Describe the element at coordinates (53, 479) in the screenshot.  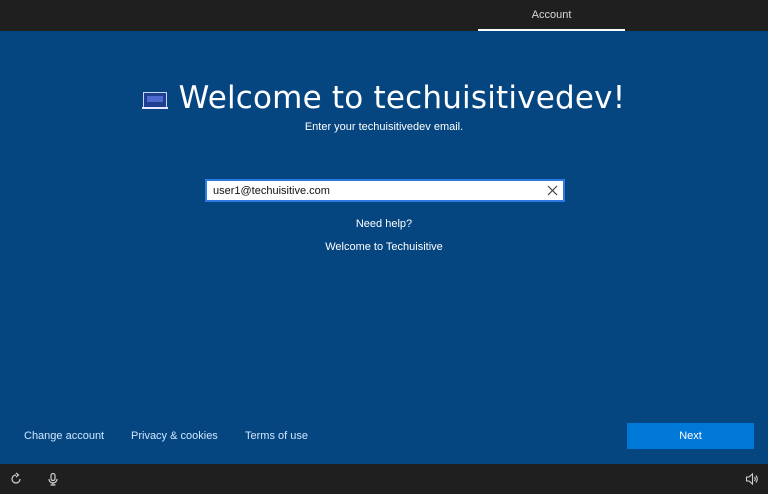
I see `microphone-icon` at that location.